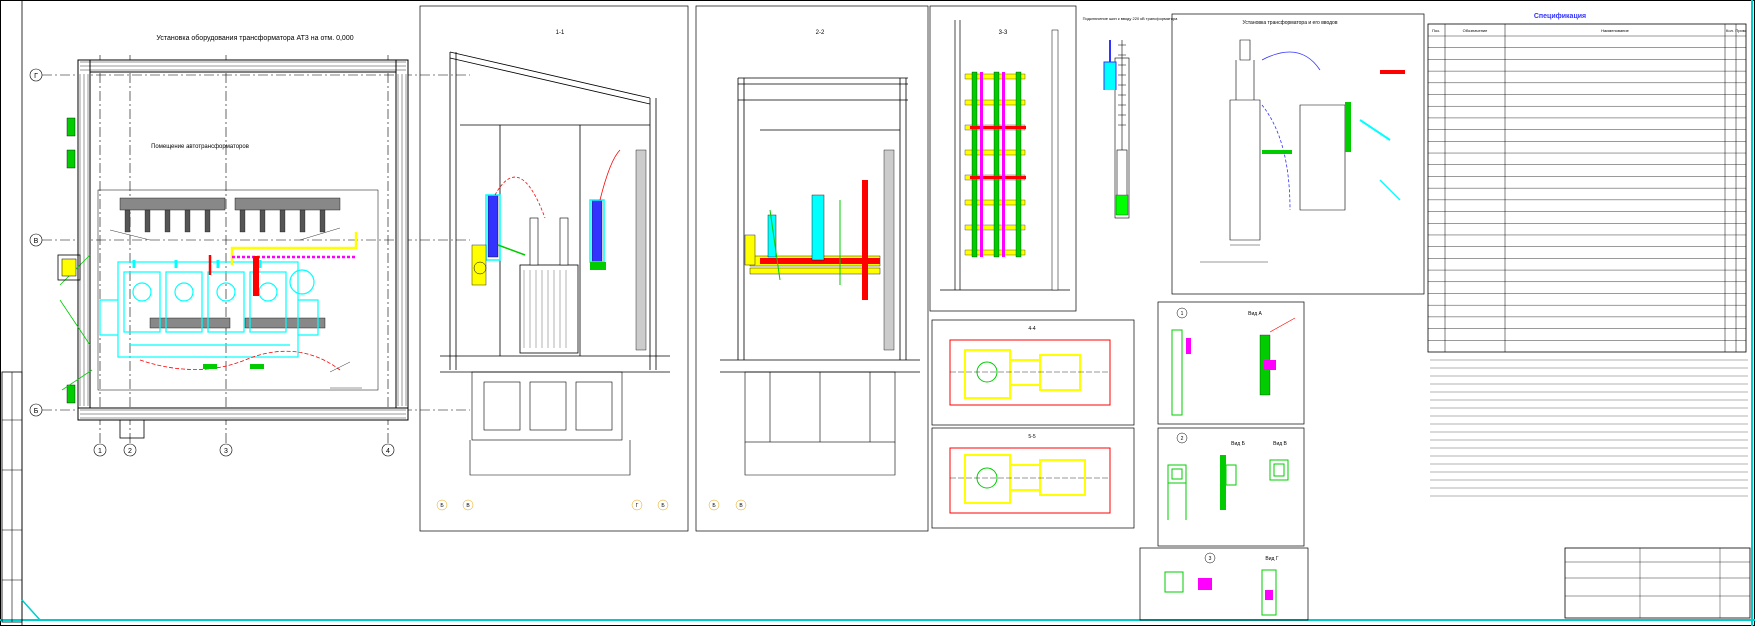 The image size is (1755, 626). I want to click on grid-col-label: 2, so click(130, 451).